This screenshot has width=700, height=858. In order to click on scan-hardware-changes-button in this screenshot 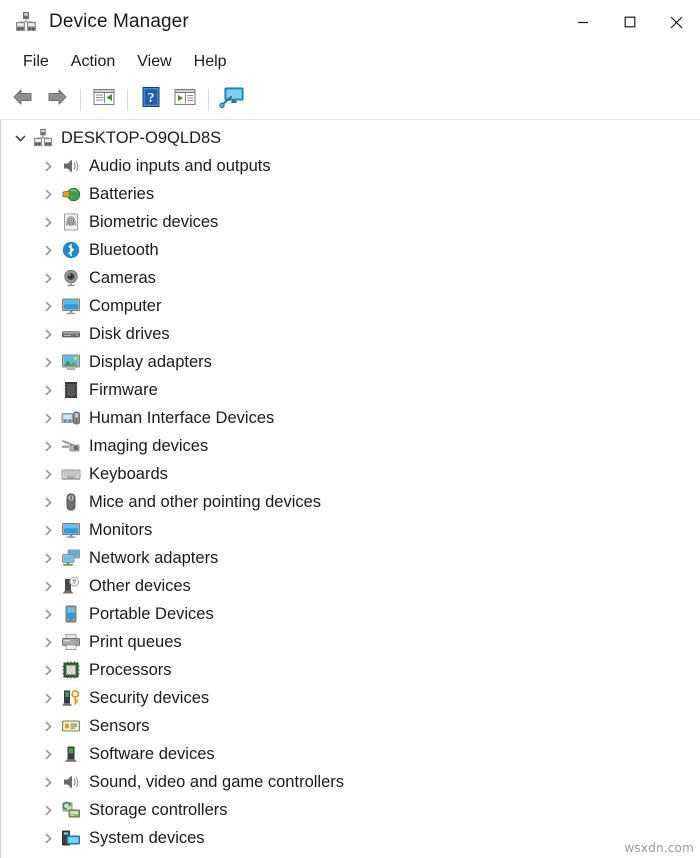, I will do `click(232, 100)`.